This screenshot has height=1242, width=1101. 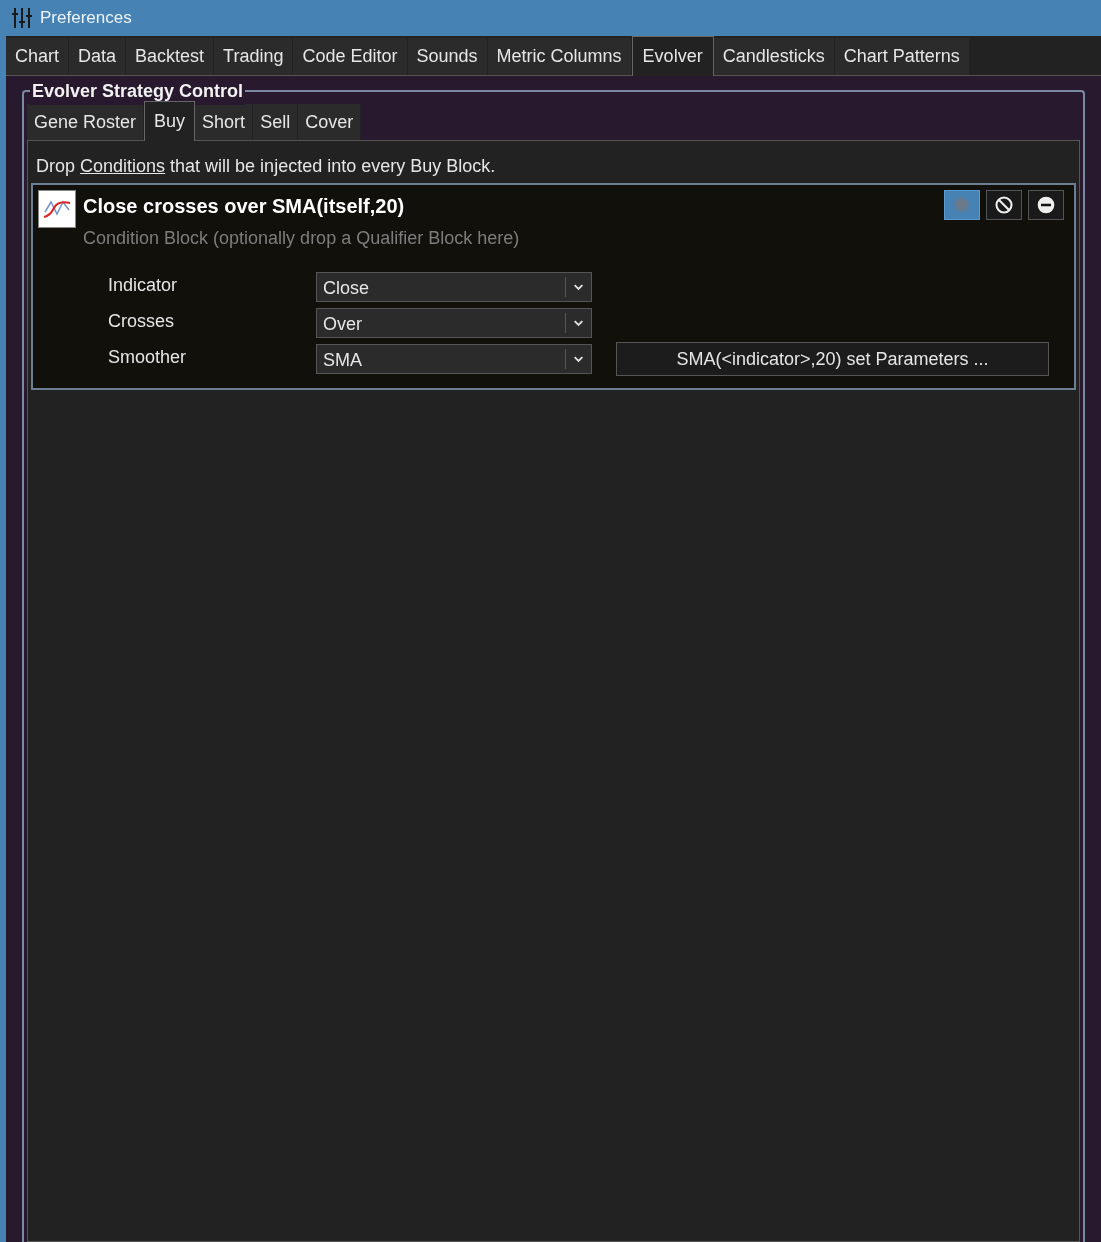 I want to click on field-label: Indicator, so click(x=143, y=285).